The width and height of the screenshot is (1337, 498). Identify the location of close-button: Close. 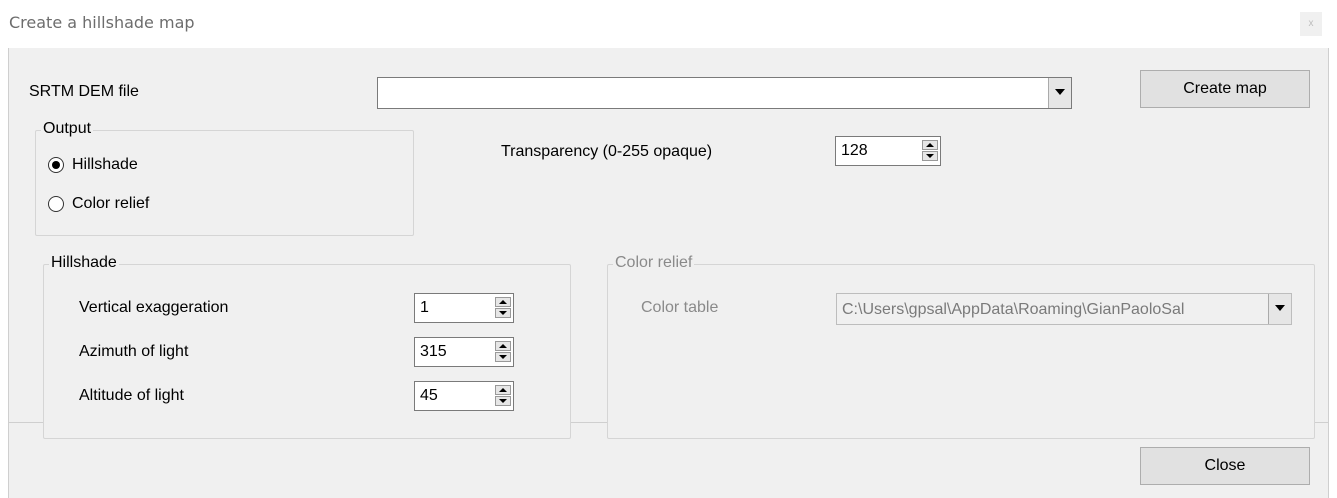
(1225, 466).